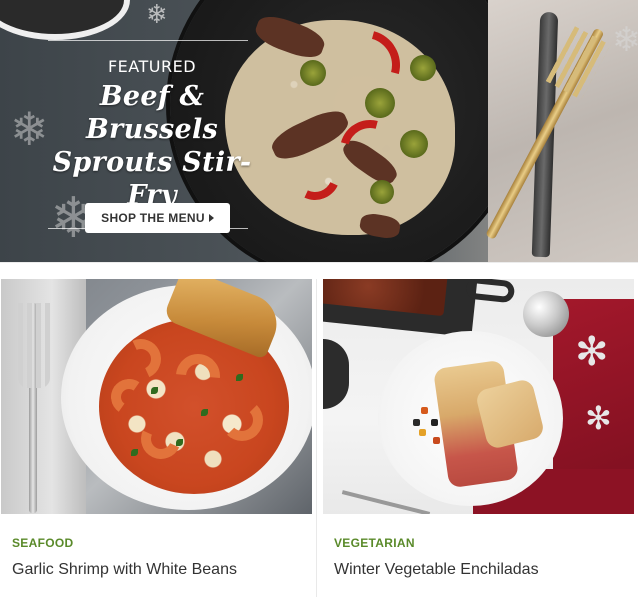 The width and height of the screenshot is (638, 597). What do you see at coordinates (316, 438) in the screenshot?
I see `card-divider` at bounding box center [316, 438].